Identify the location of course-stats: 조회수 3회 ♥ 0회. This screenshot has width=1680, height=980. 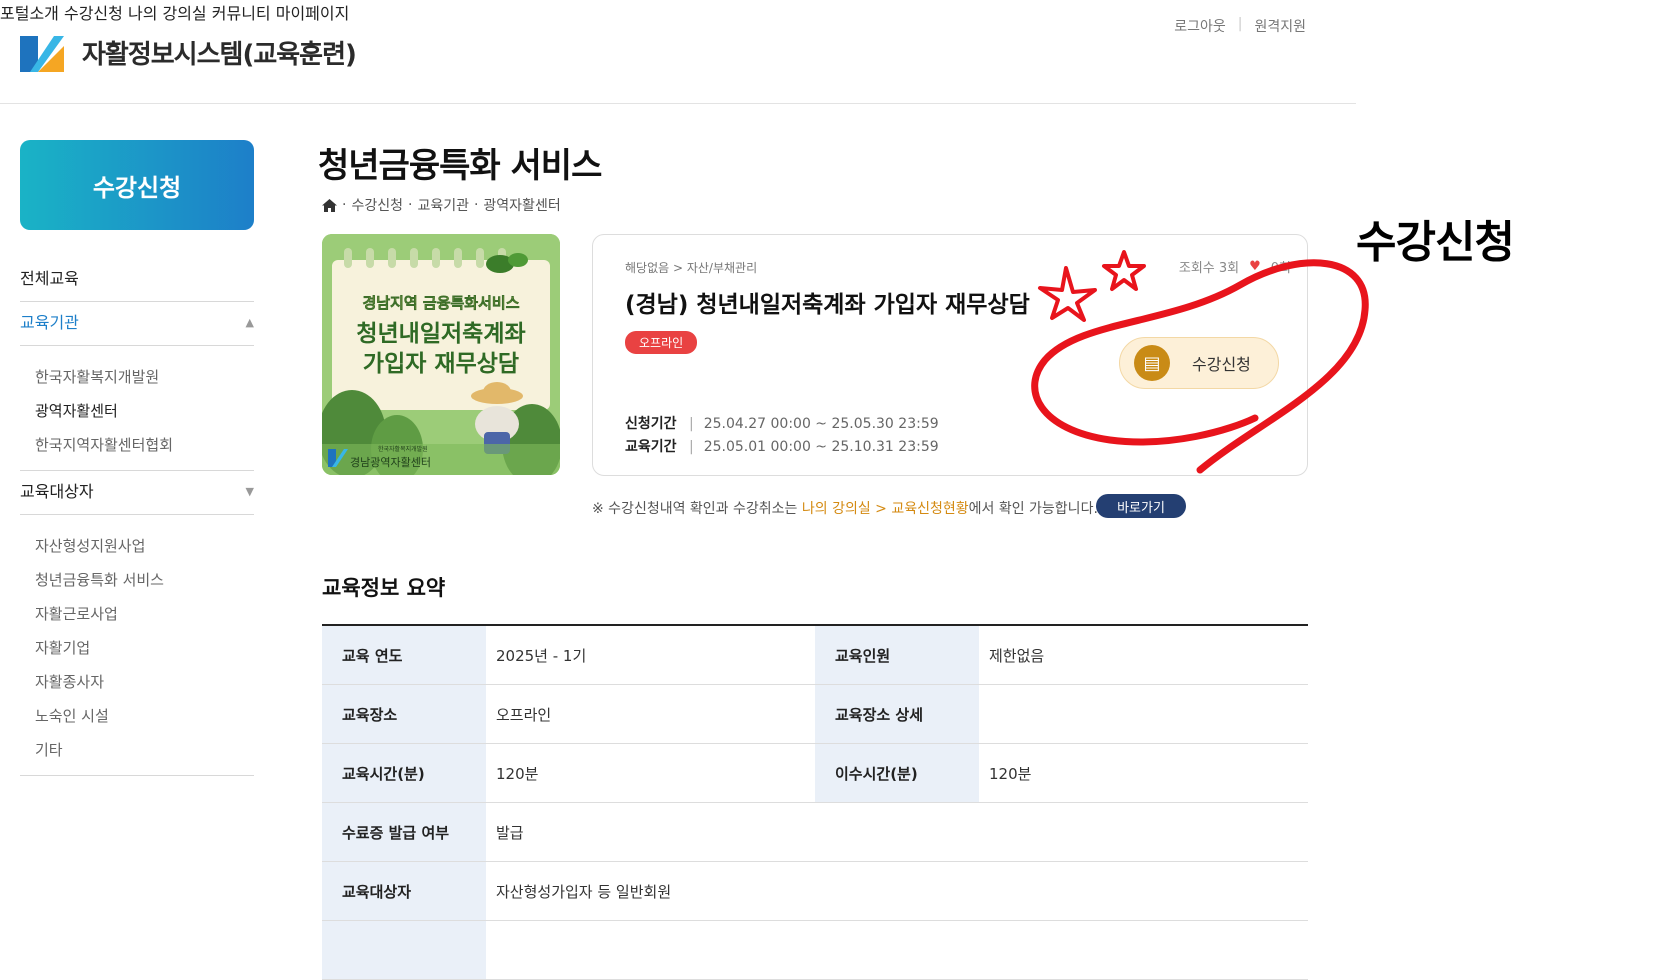
(1235, 266).